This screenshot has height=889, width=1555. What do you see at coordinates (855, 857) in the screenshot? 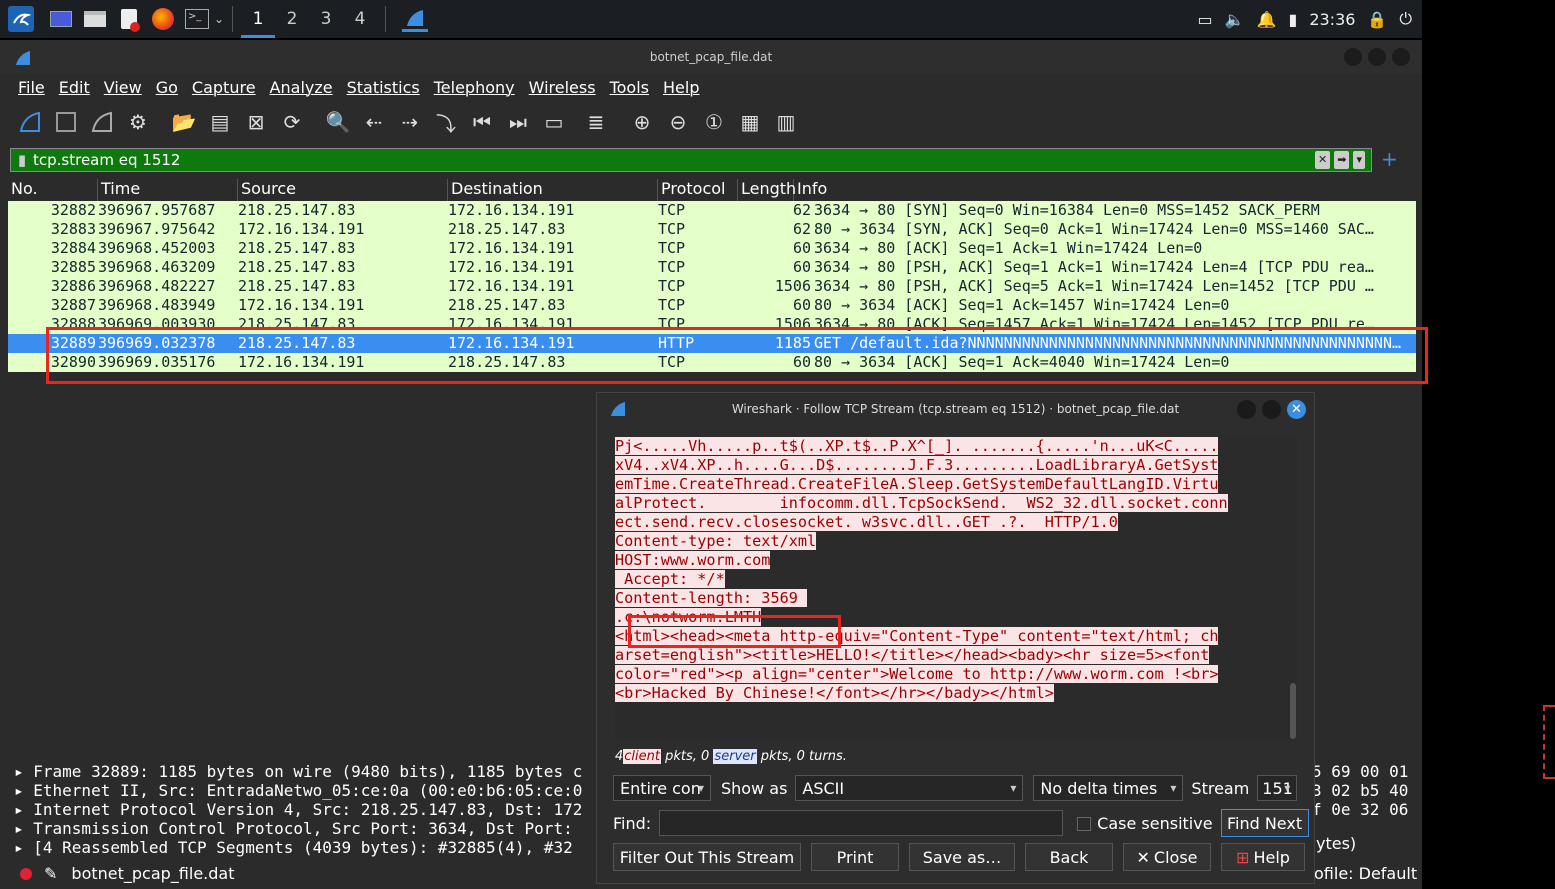
I see `print-button: Print` at bounding box center [855, 857].